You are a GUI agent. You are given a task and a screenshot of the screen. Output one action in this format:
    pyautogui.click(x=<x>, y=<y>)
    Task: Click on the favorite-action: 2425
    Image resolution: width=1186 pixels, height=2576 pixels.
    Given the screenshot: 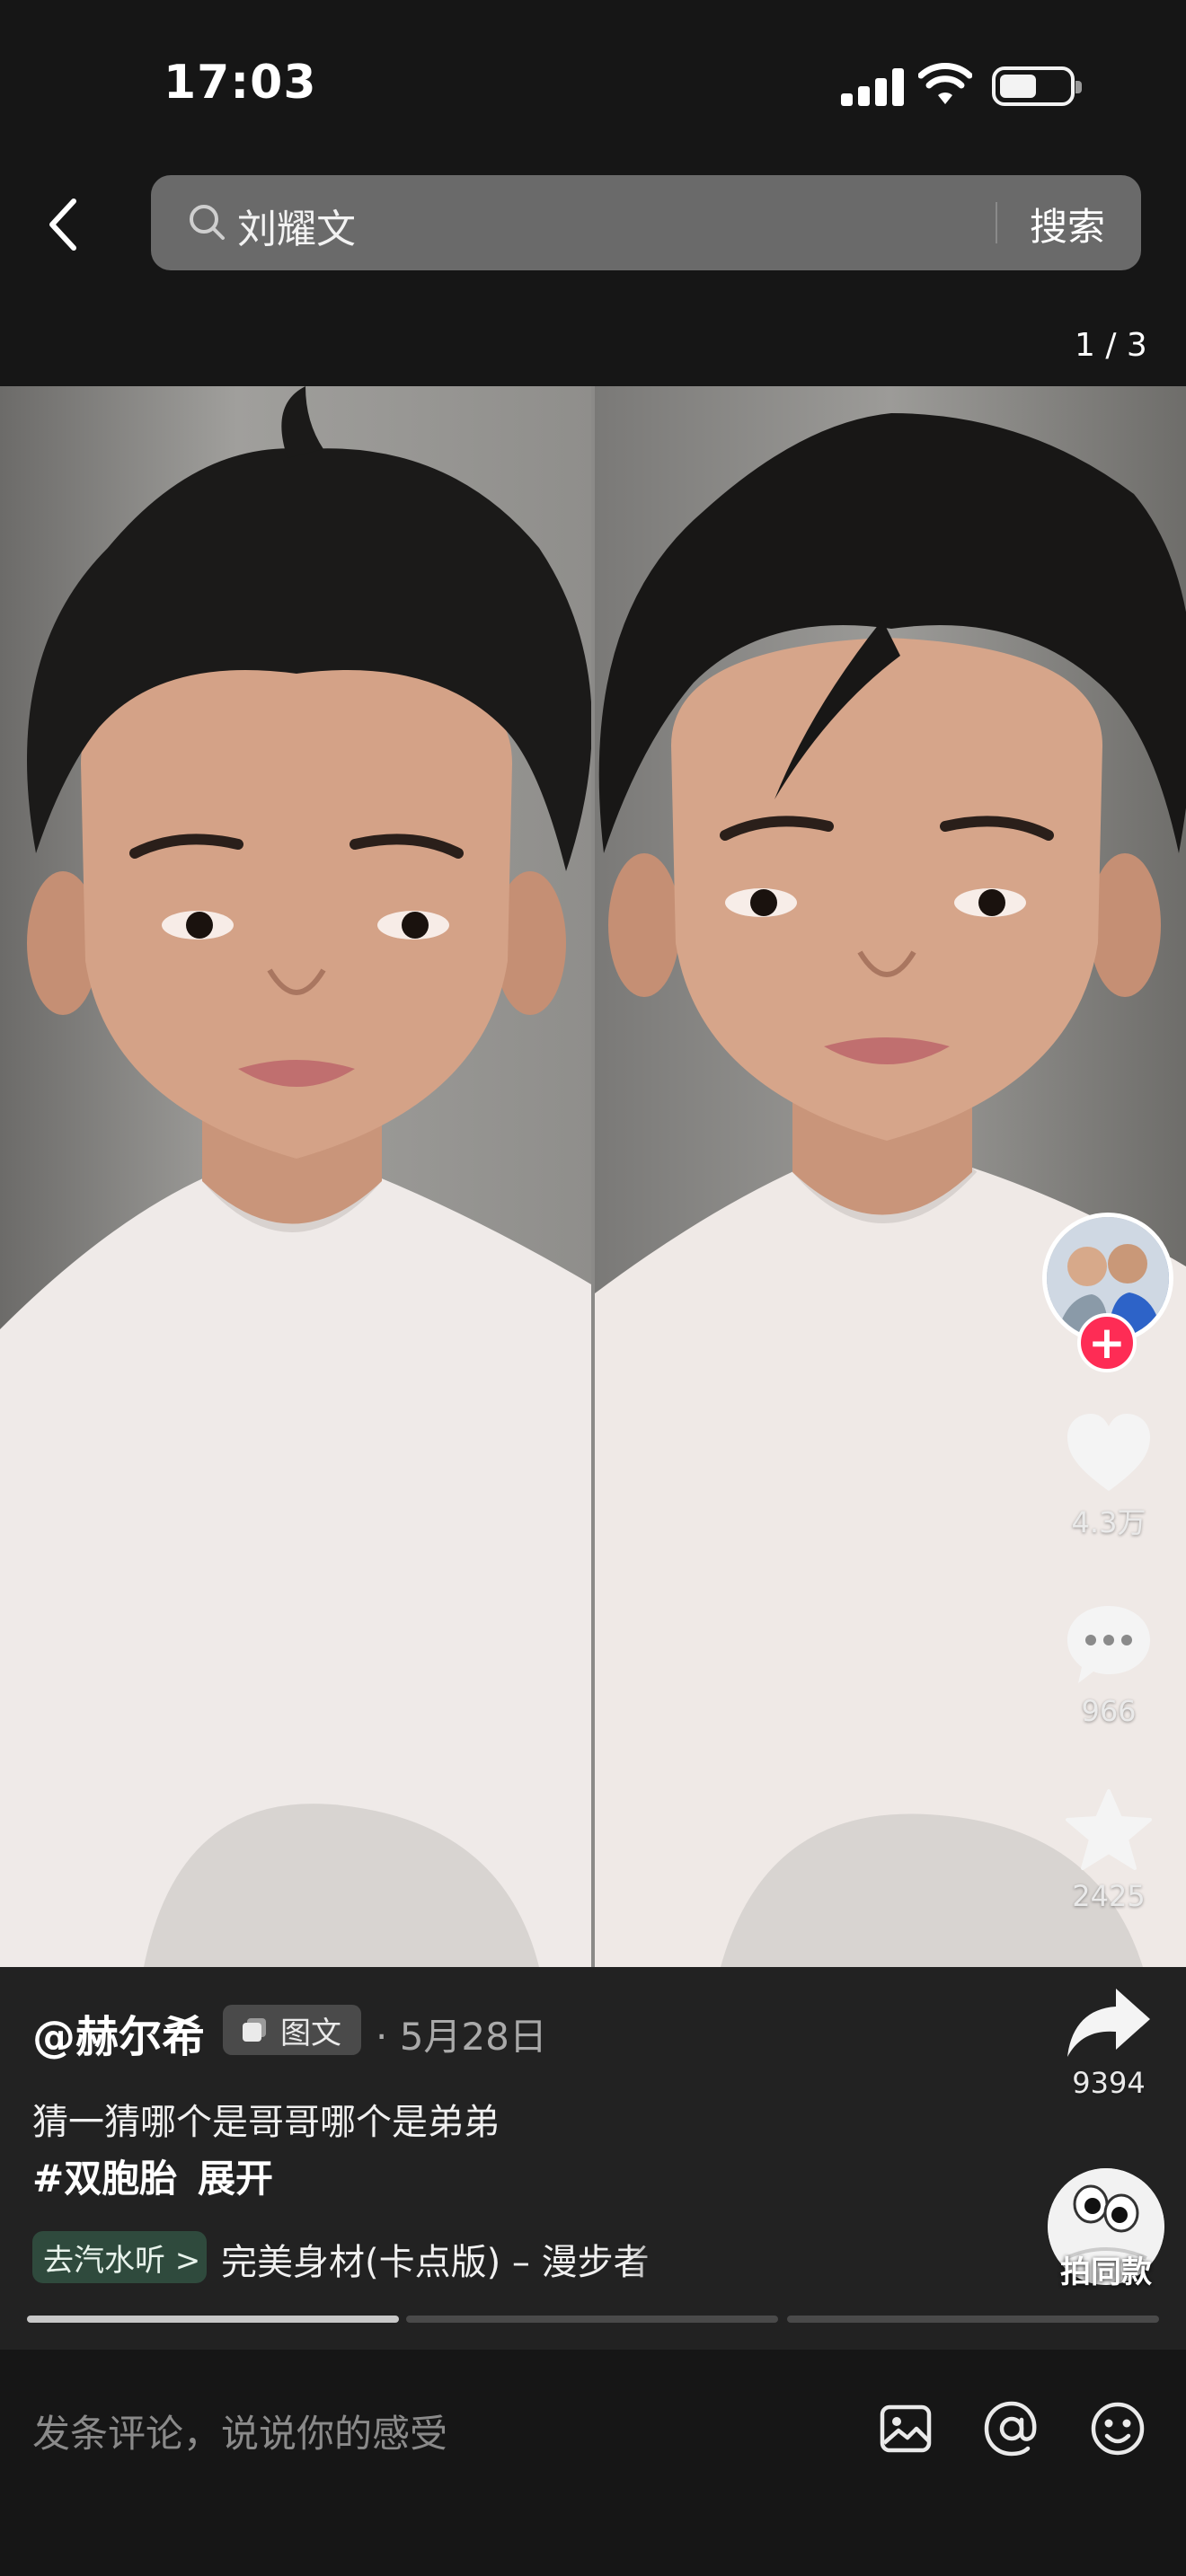 What is the action you would take?
    pyautogui.click(x=1108, y=1850)
    